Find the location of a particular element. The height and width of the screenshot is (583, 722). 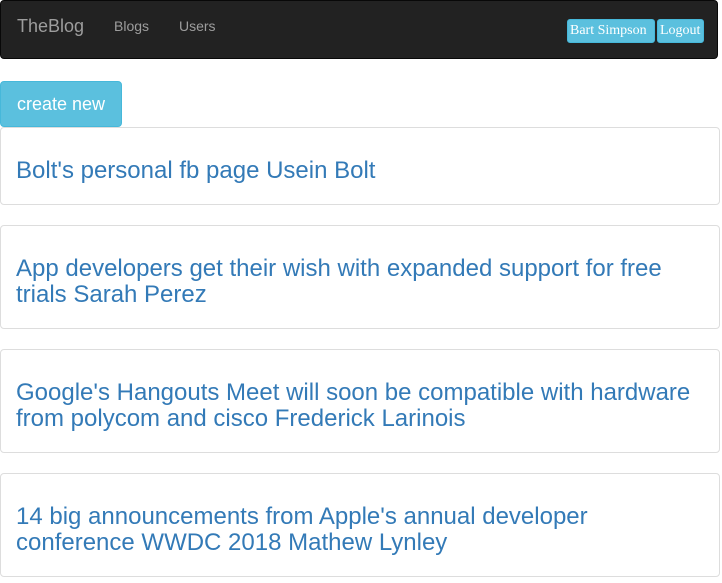

current-user-button: Bart Simpson is located at coordinates (611, 31).